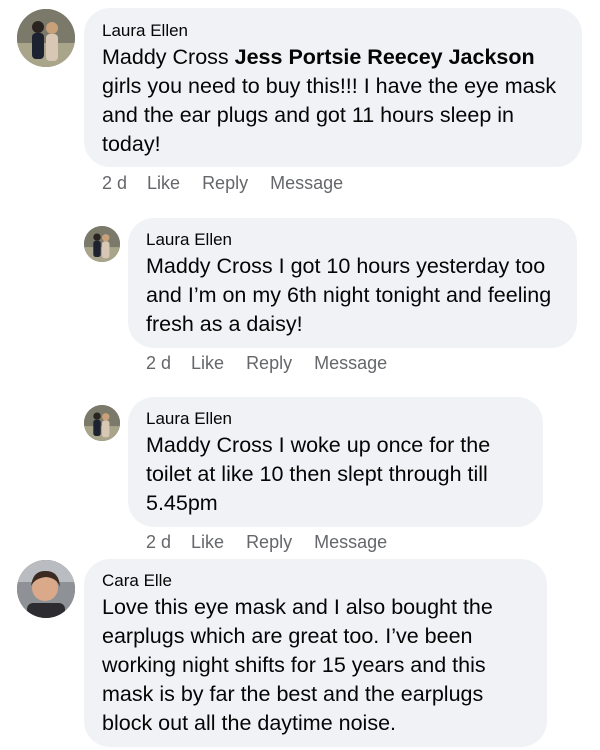 This screenshot has height=750, width=600. Describe the element at coordinates (165, 57) in the screenshot. I see `mention-tag: Maddy Cross` at that location.